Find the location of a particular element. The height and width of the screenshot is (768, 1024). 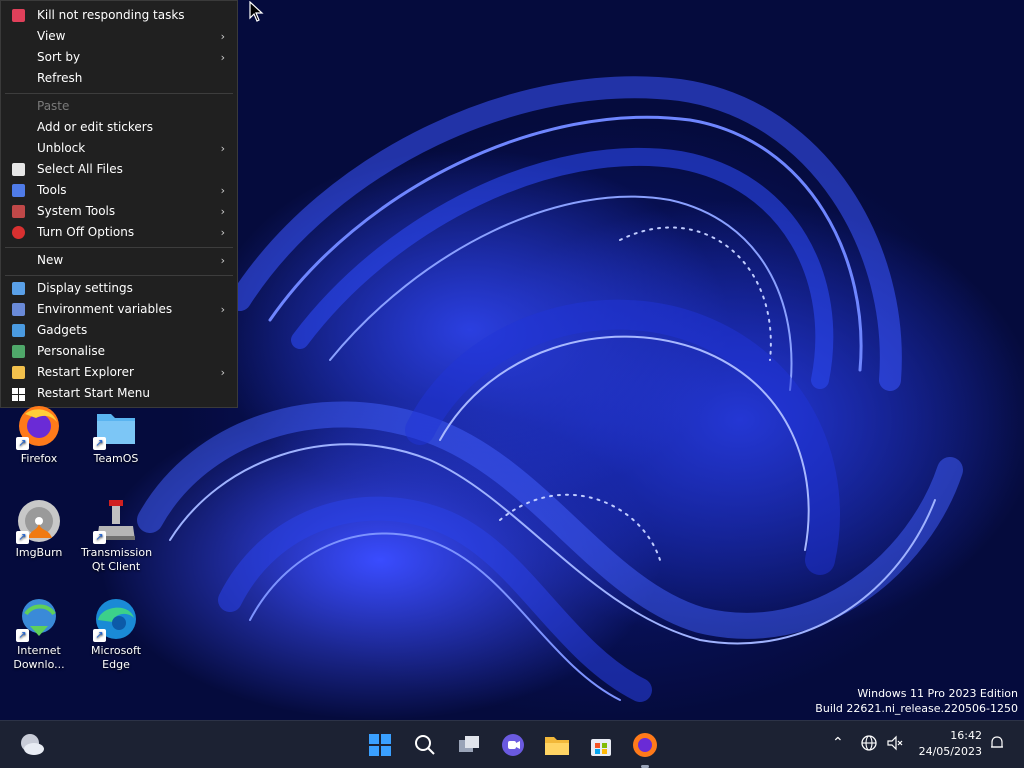

menu-item-stickers: Add or edit stickers is located at coordinates (119, 127).